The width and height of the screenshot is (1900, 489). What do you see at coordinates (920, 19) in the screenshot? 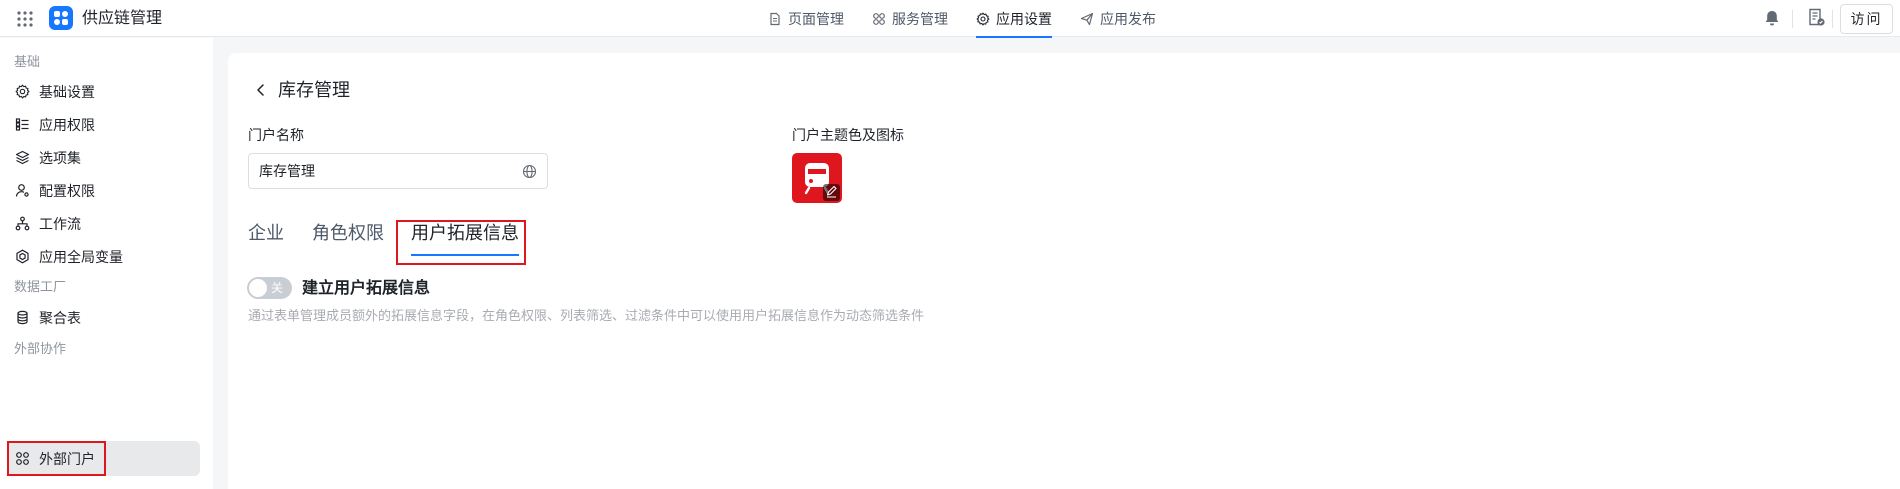
I see `nav-label: 服务管理` at bounding box center [920, 19].